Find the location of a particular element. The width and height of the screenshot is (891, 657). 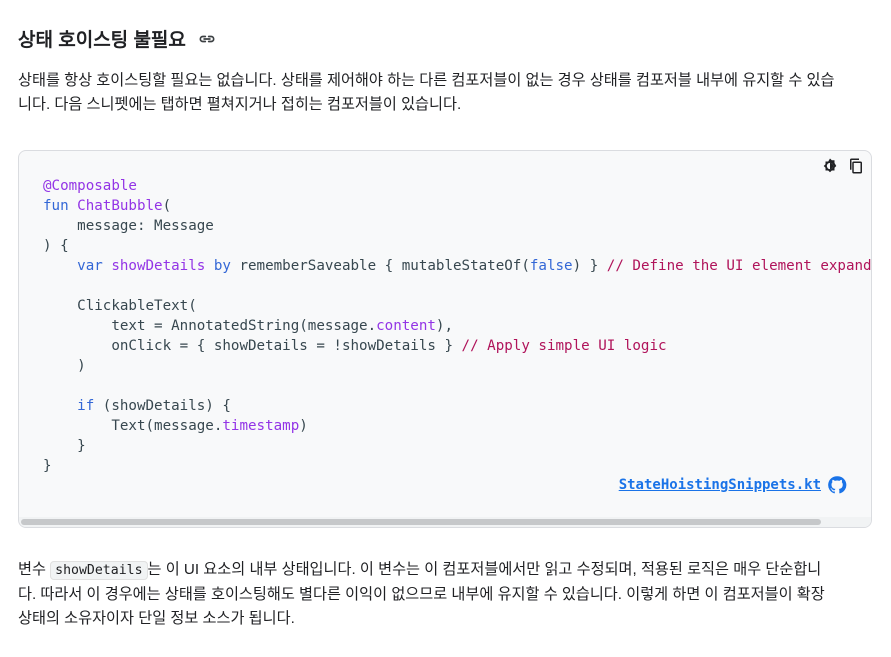

code-line: if (showDetails) { is located at coordinates (457, 406).